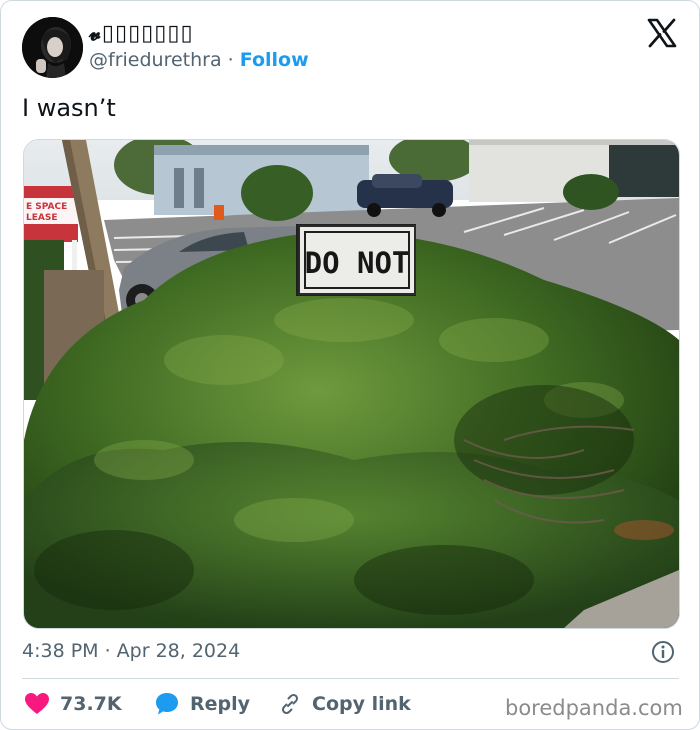 This screenshot has width=700, height=730. I want to click on author-avatar, so click(52, 47).